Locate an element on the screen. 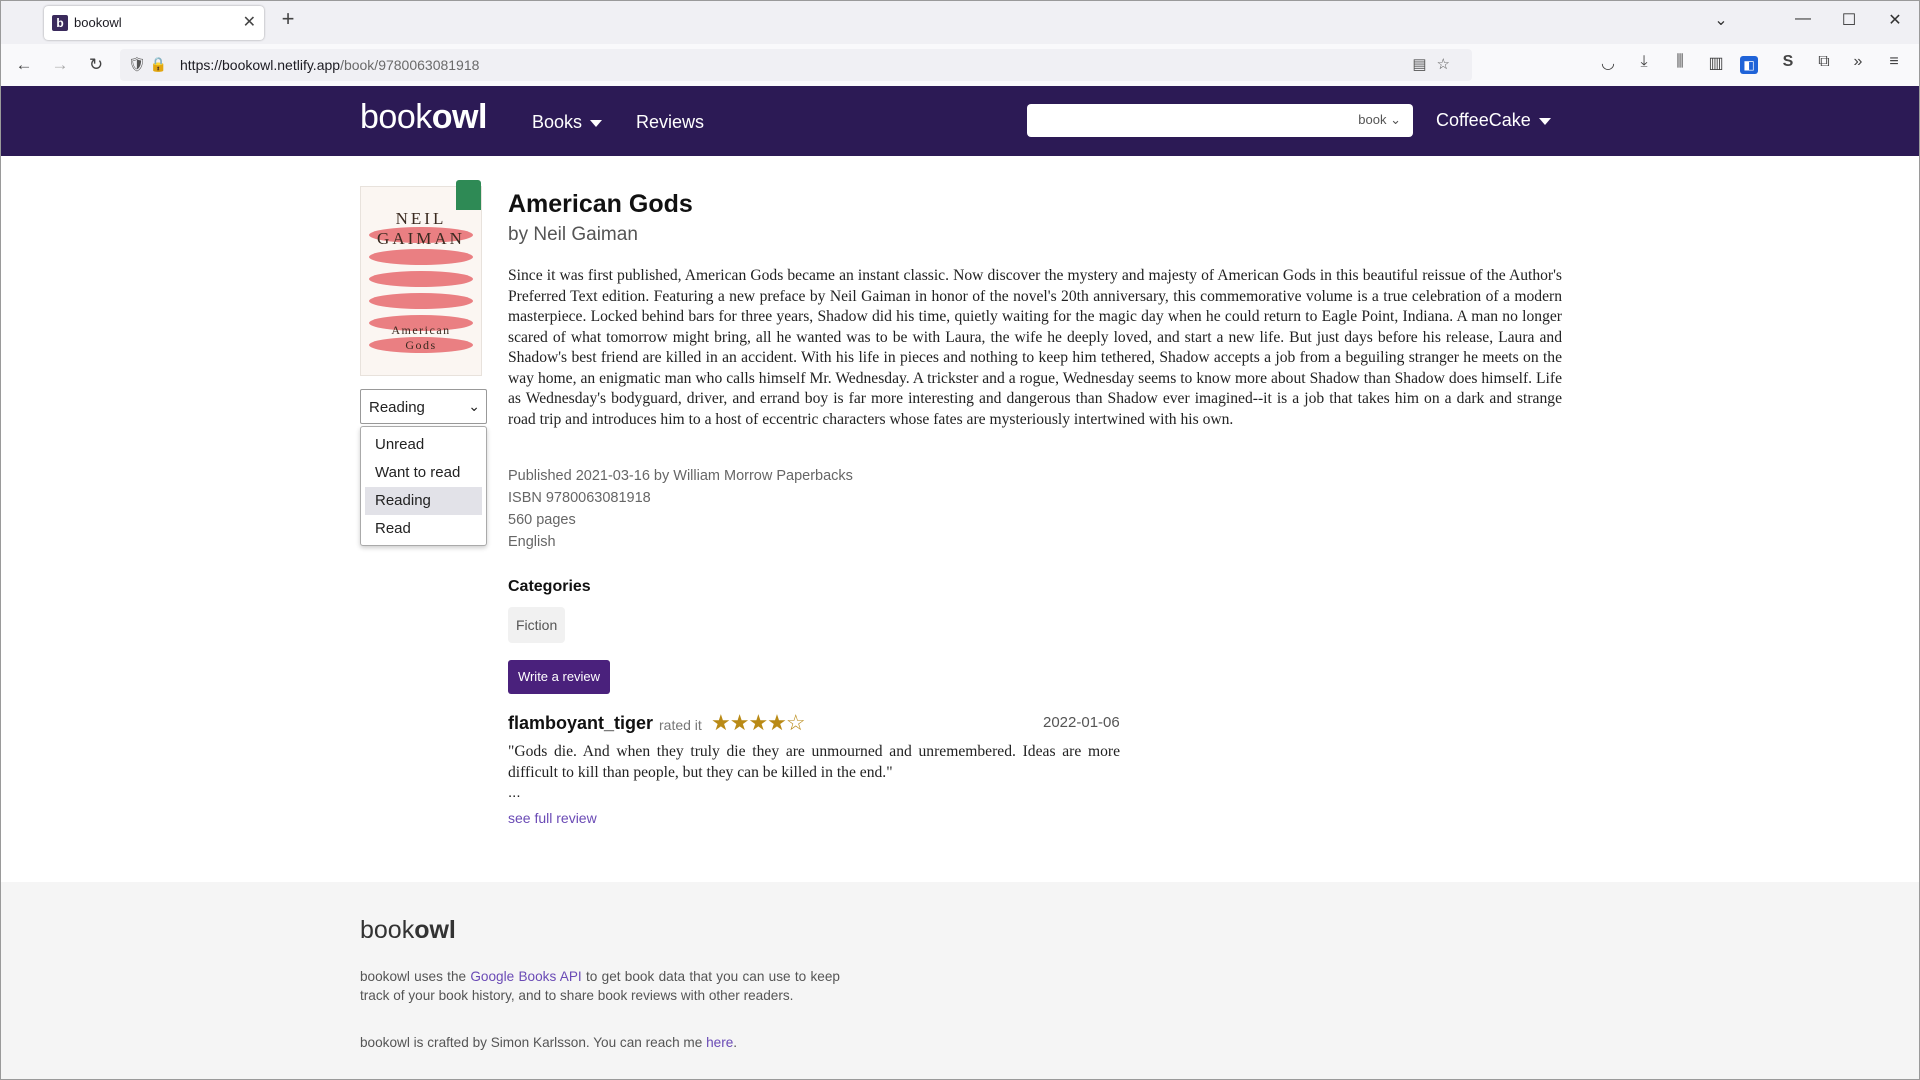 The width and height of the screenshot is (1920, 1080). pages-info: 560 pages is located at coordinates (542, 520).